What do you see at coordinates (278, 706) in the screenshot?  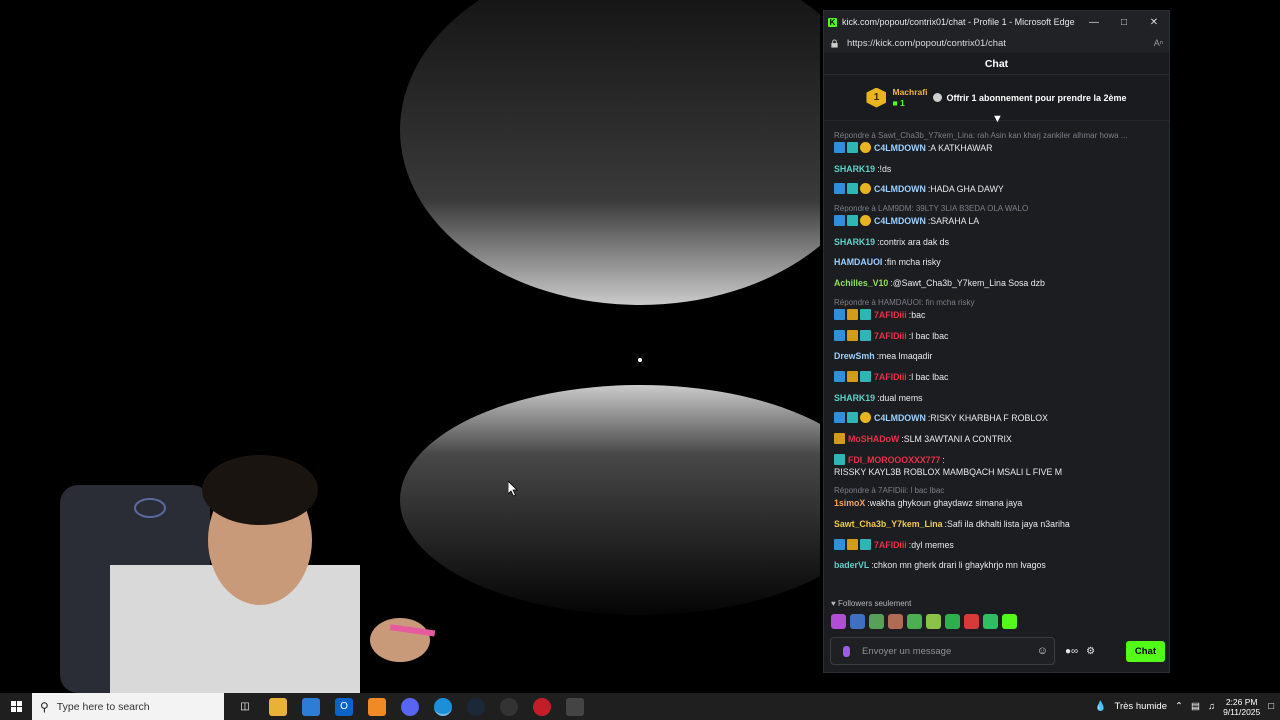 I see `file-explorer-icon` at bounding box center [278, 706].